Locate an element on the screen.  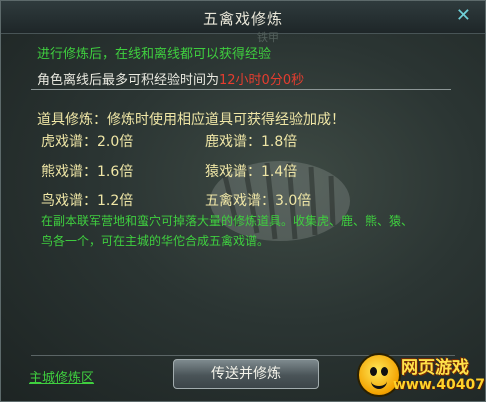
watermark-text-url: www.40407.com is located at coordinates (439, 385).